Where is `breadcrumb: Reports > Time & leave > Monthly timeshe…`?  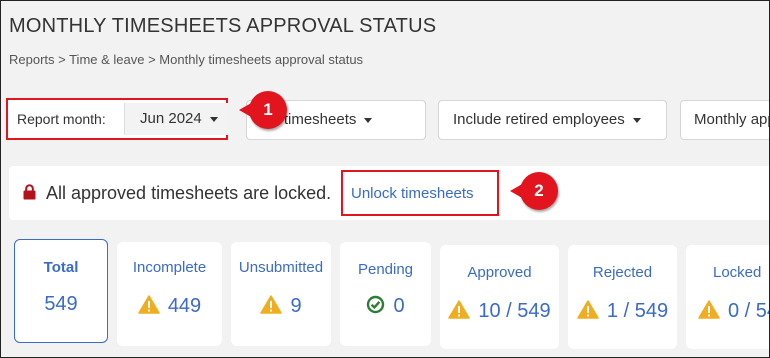
breadcrumb: Reports > Time & leave > Monthly timeshe… is located at coordinates (186, 59).